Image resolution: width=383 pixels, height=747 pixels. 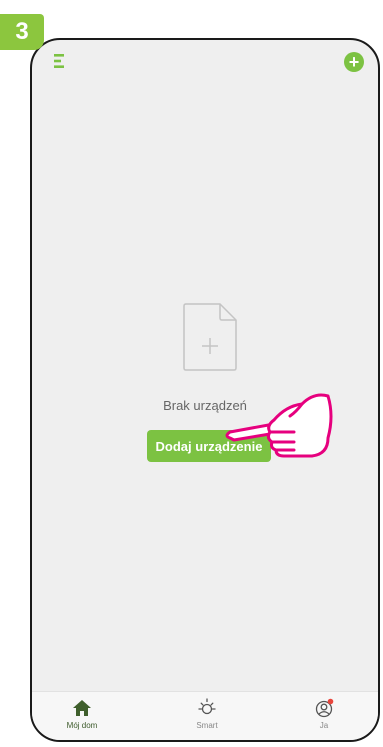 I want to click on step-number-badge: 3, so click(x=22, y=32).